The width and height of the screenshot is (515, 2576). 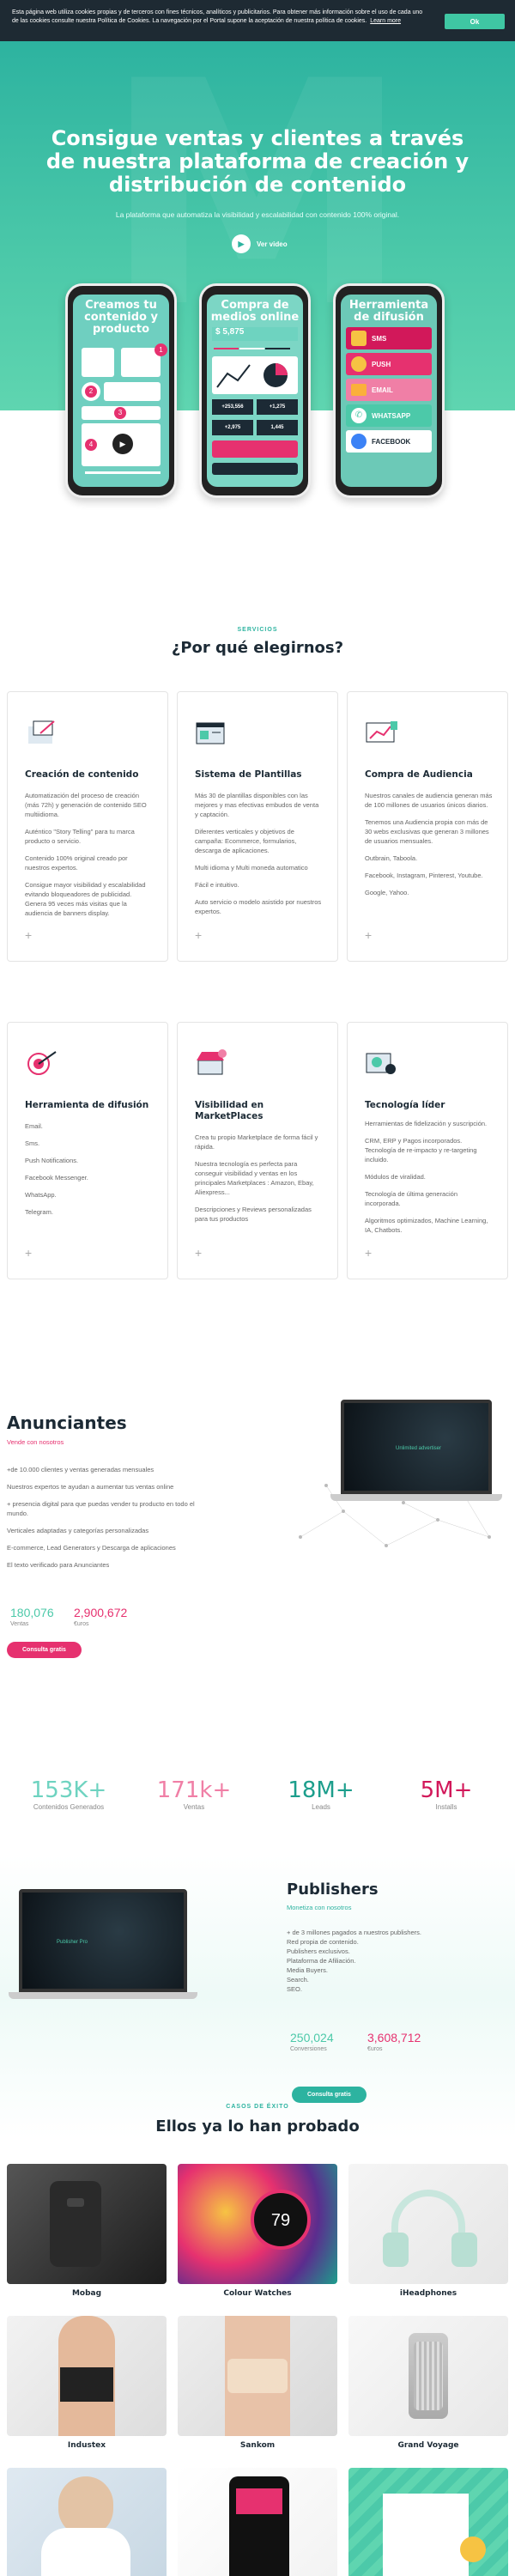 What do you see at coordinates (446, 1807) in the screenshot?
I see `metric-label: Installs` at bounding box center [446, 1807].